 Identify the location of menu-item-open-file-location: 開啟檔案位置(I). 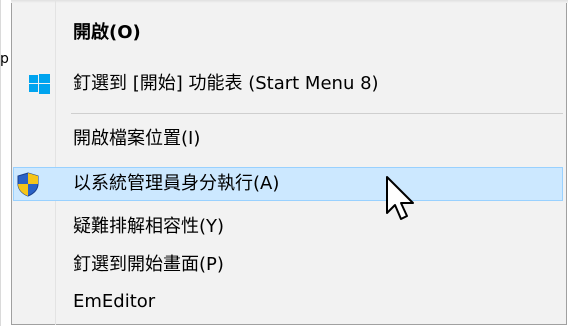
(288, 139).